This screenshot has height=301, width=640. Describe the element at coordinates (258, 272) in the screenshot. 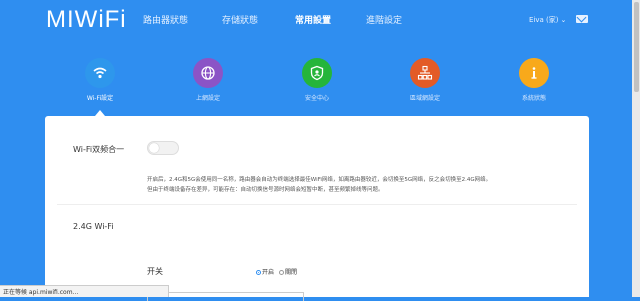

I see `radio-on` at that location.